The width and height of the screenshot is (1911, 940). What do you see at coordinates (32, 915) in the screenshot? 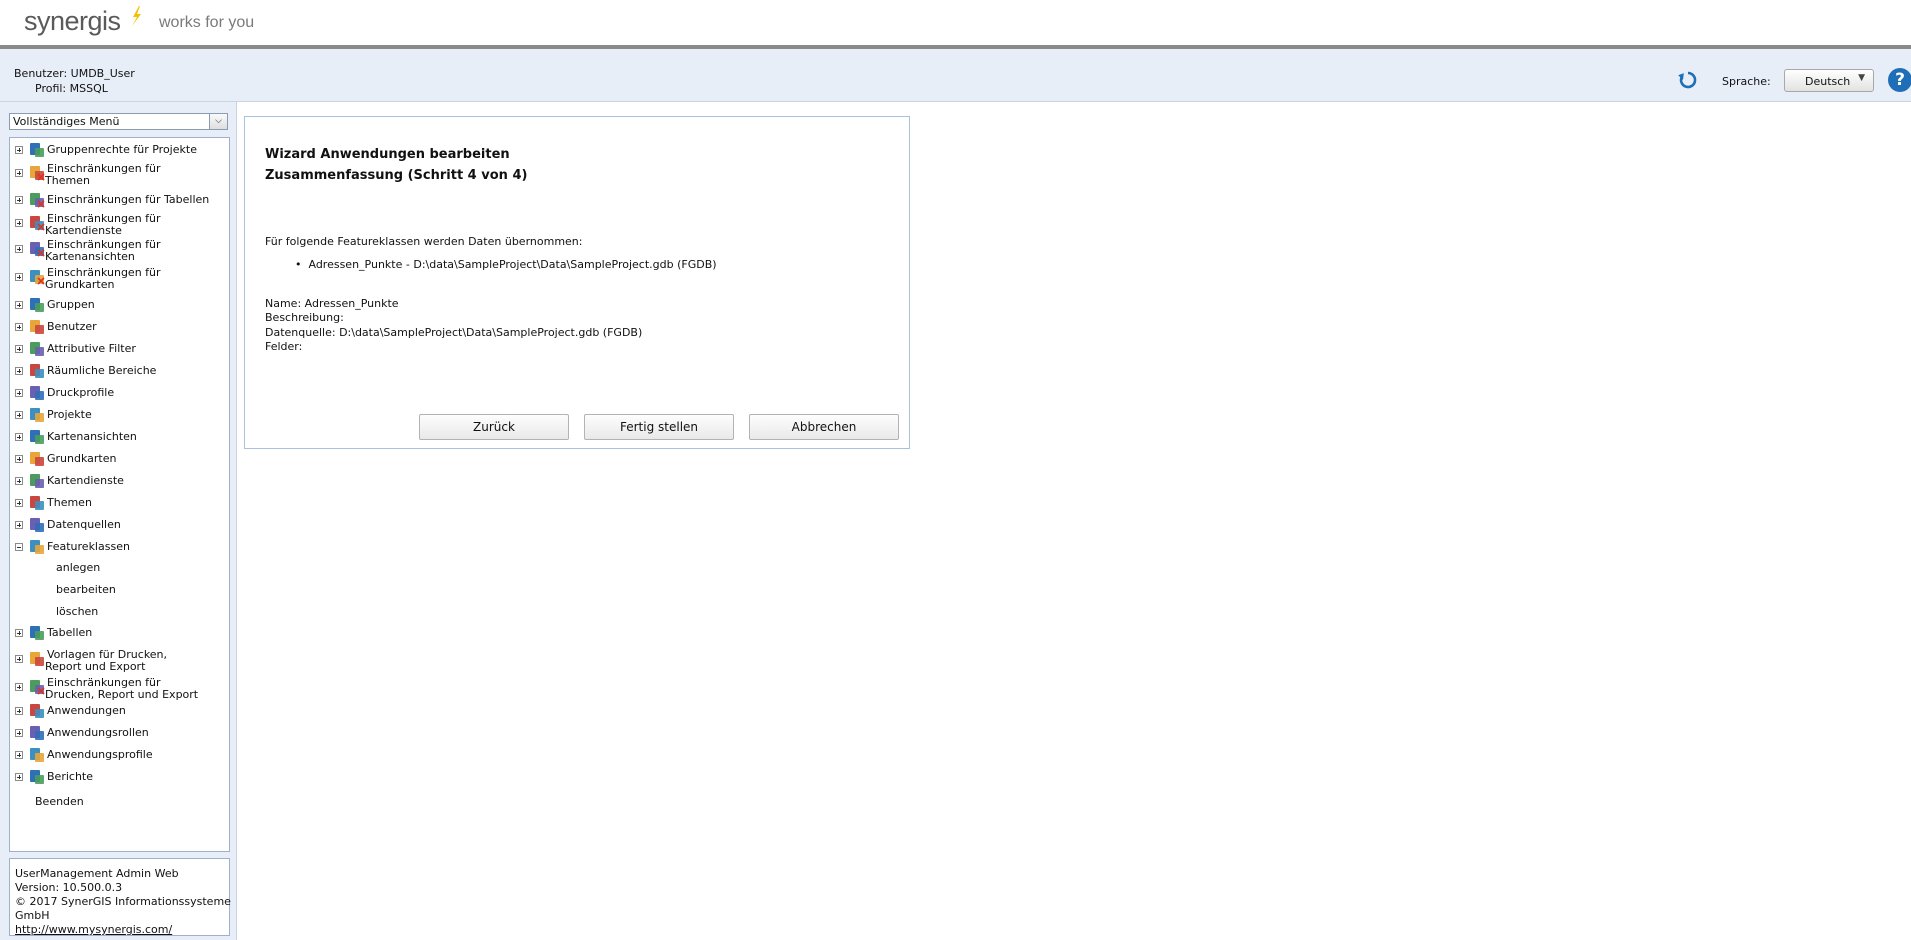
I see `copyright-line-2: GmbH` at bounding box center [32, 915].